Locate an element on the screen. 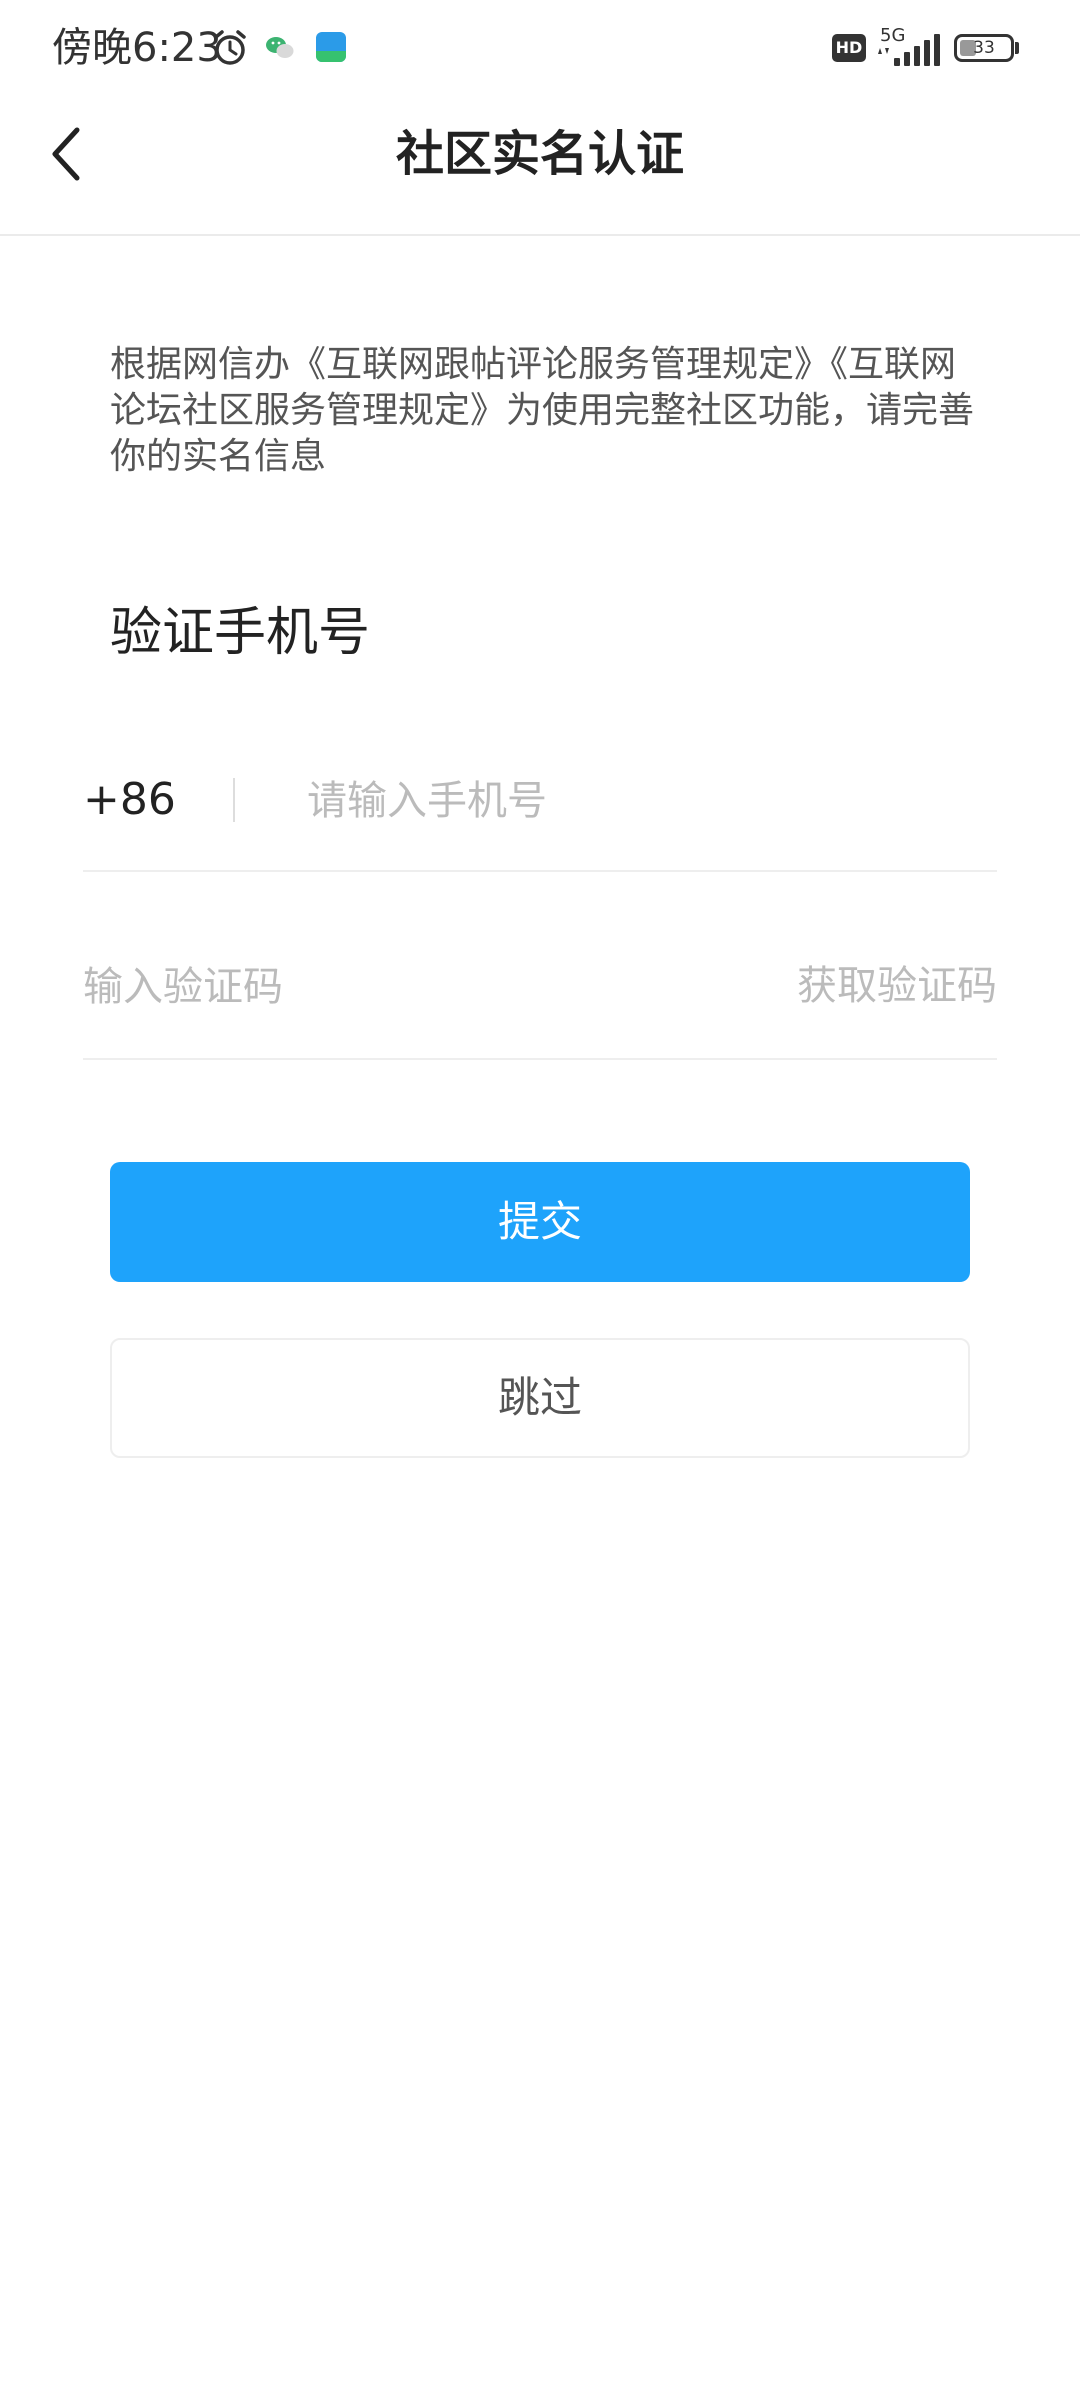  wechat-icon is located at coordinates (280, 47).